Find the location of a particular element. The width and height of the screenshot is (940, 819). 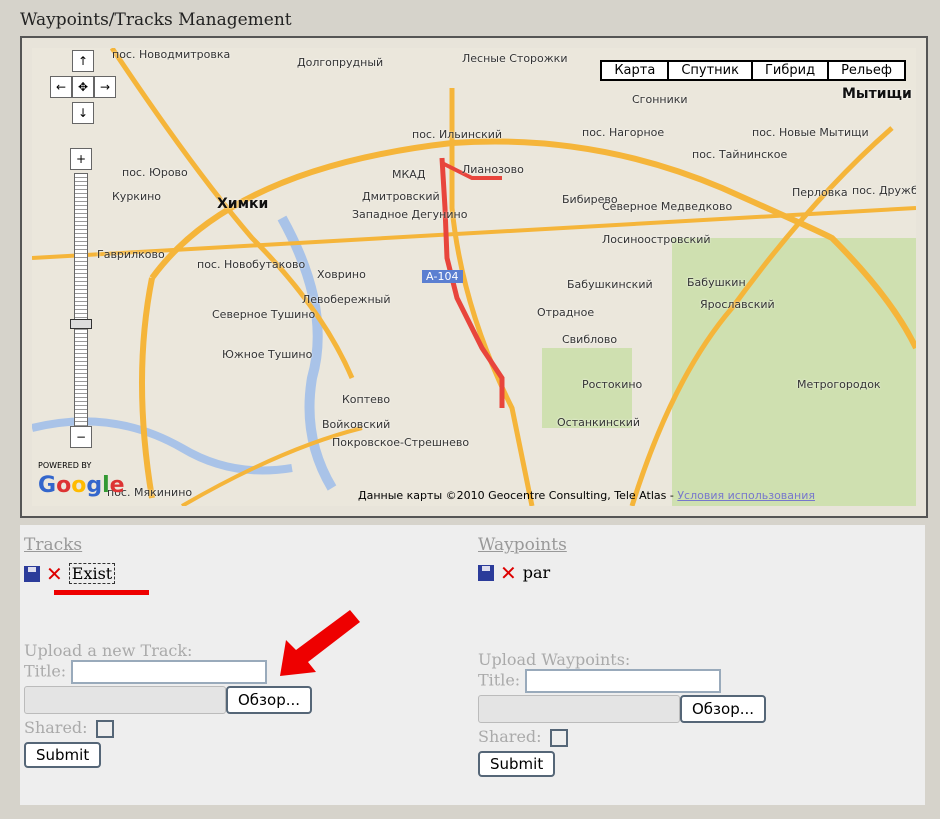

map-type-map: Карта is located at coordinates (635, 70).